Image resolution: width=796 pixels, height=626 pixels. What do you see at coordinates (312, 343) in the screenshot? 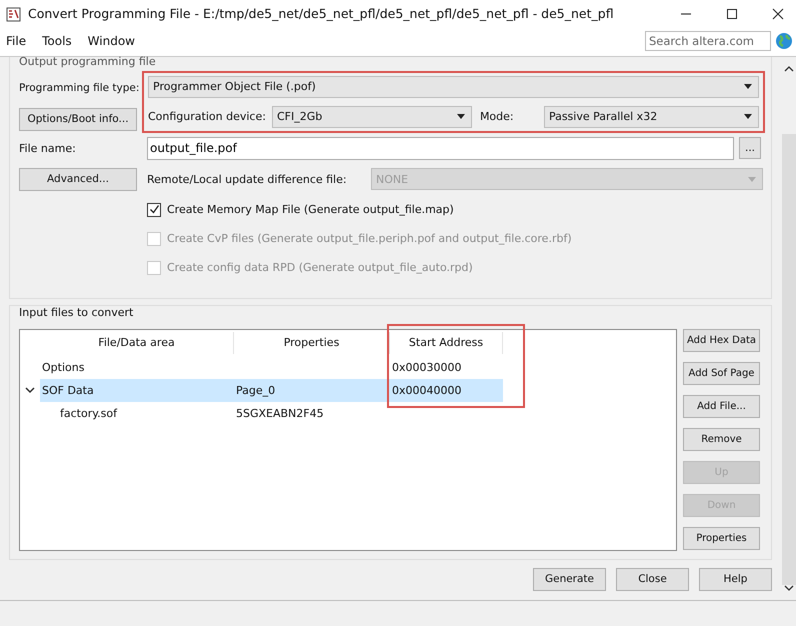
I see `column-header: Properties` at bounding box center [312, 343].